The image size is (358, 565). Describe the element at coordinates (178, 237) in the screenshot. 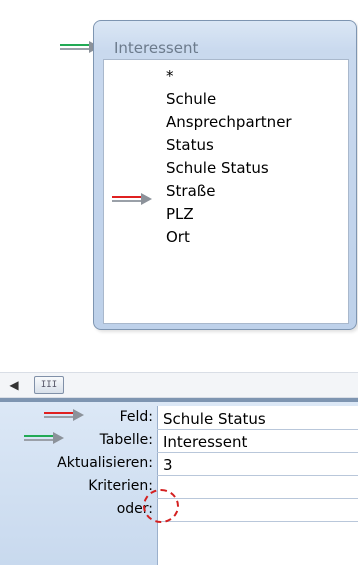

I see `field-item-ort: Ort` at that location.